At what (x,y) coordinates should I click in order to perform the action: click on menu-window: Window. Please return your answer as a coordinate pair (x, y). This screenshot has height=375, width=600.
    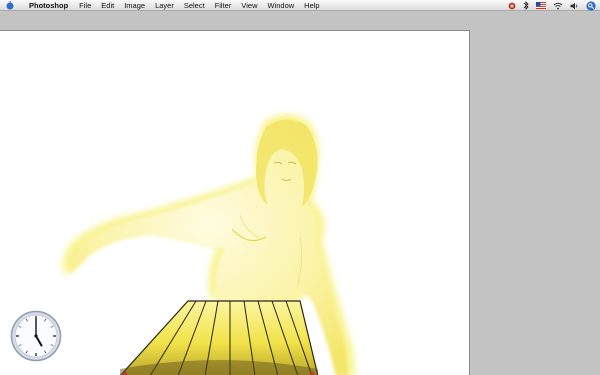
    Looking at the image, I should click on (280, 5).